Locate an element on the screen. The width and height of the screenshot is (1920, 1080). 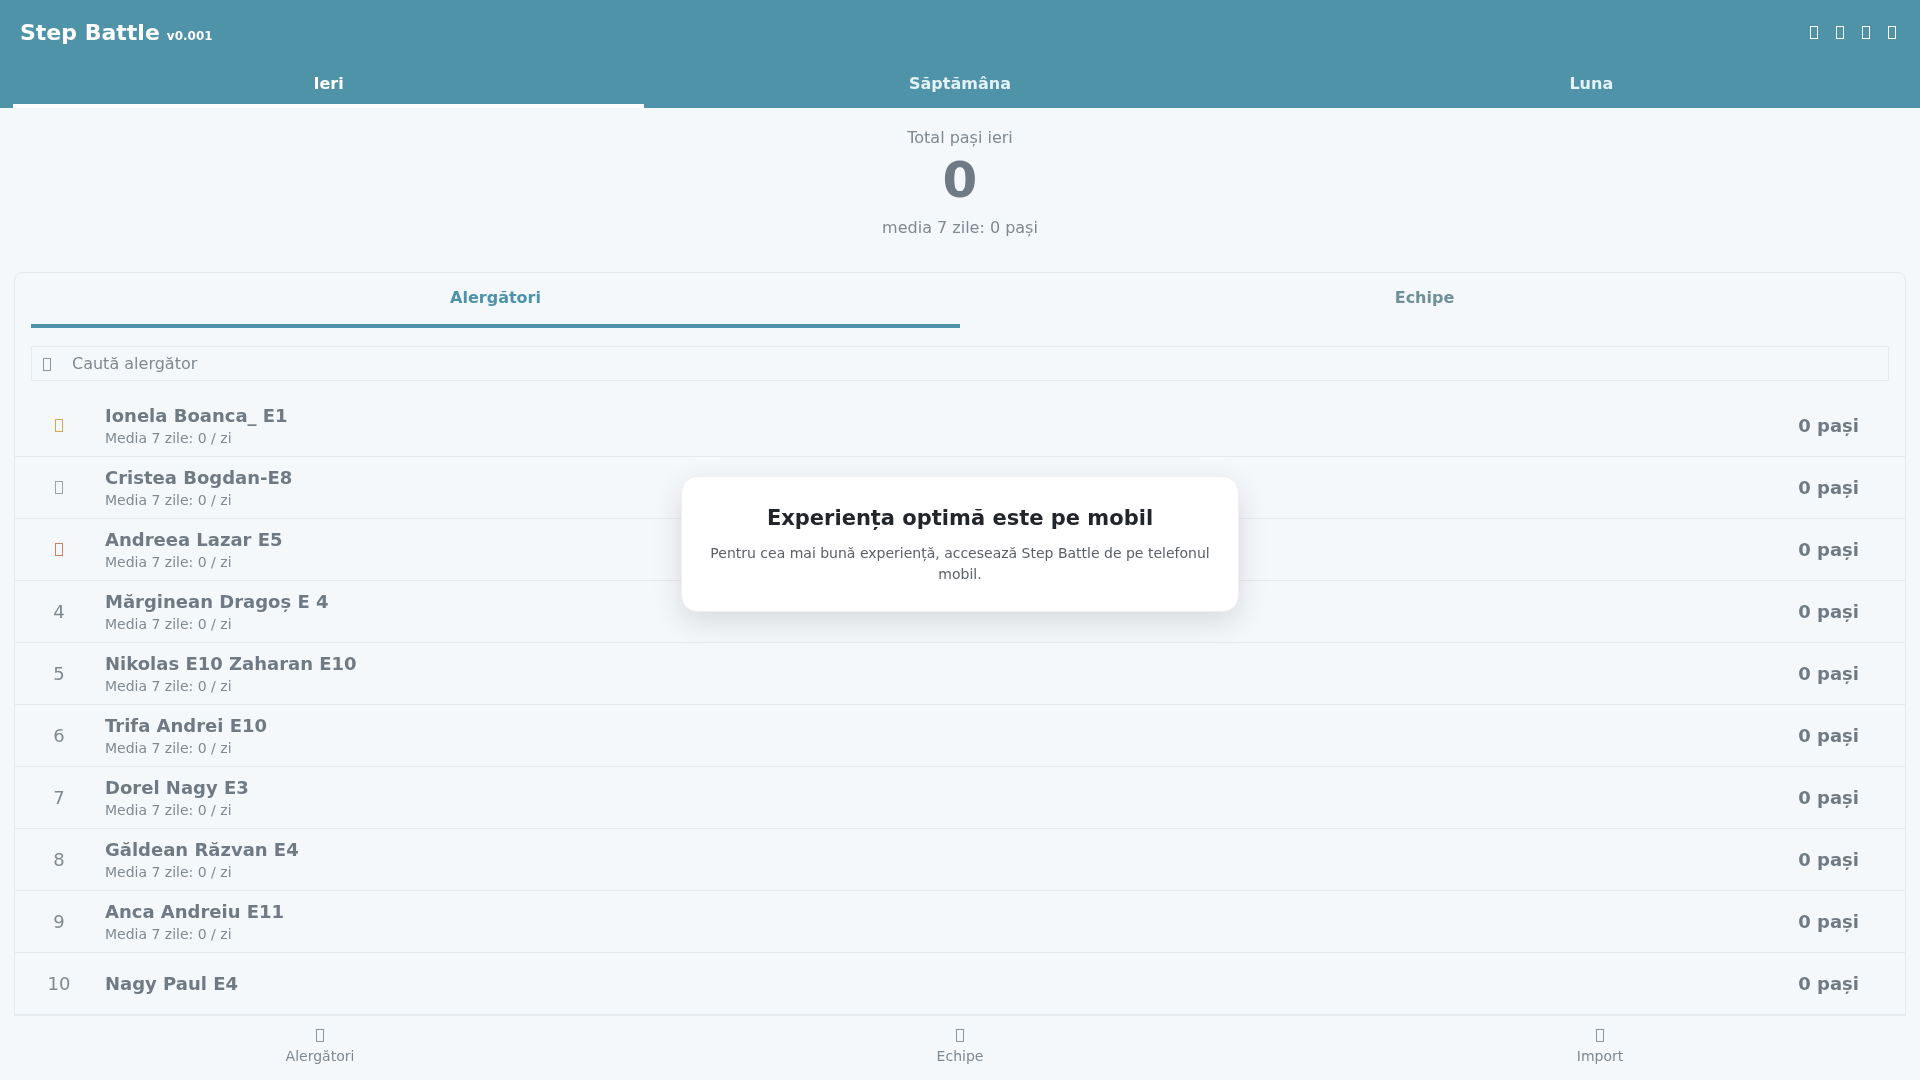
nav-item: Import is located at coordinates (1600, 1048).